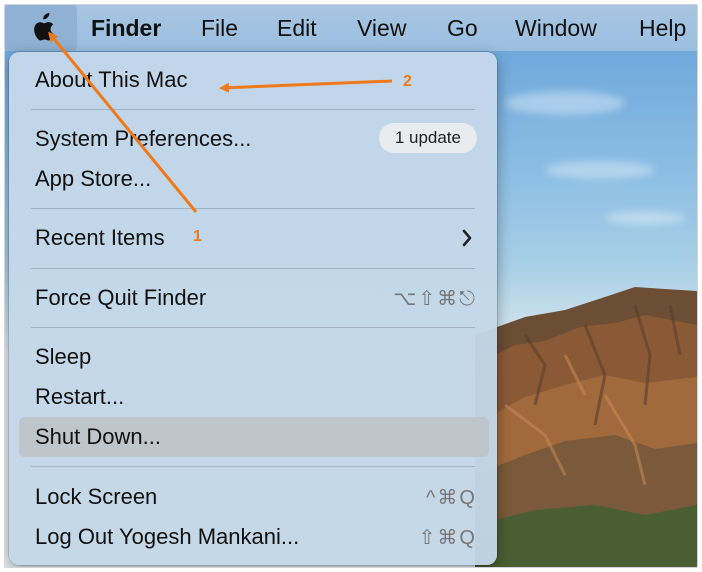 The width and height of the screenshot is (702, 572). What do you see at coordinates (96, 496) in the screenshot?
I see `menu-item-label: Lock Screen` at bounding box center [96, 496].